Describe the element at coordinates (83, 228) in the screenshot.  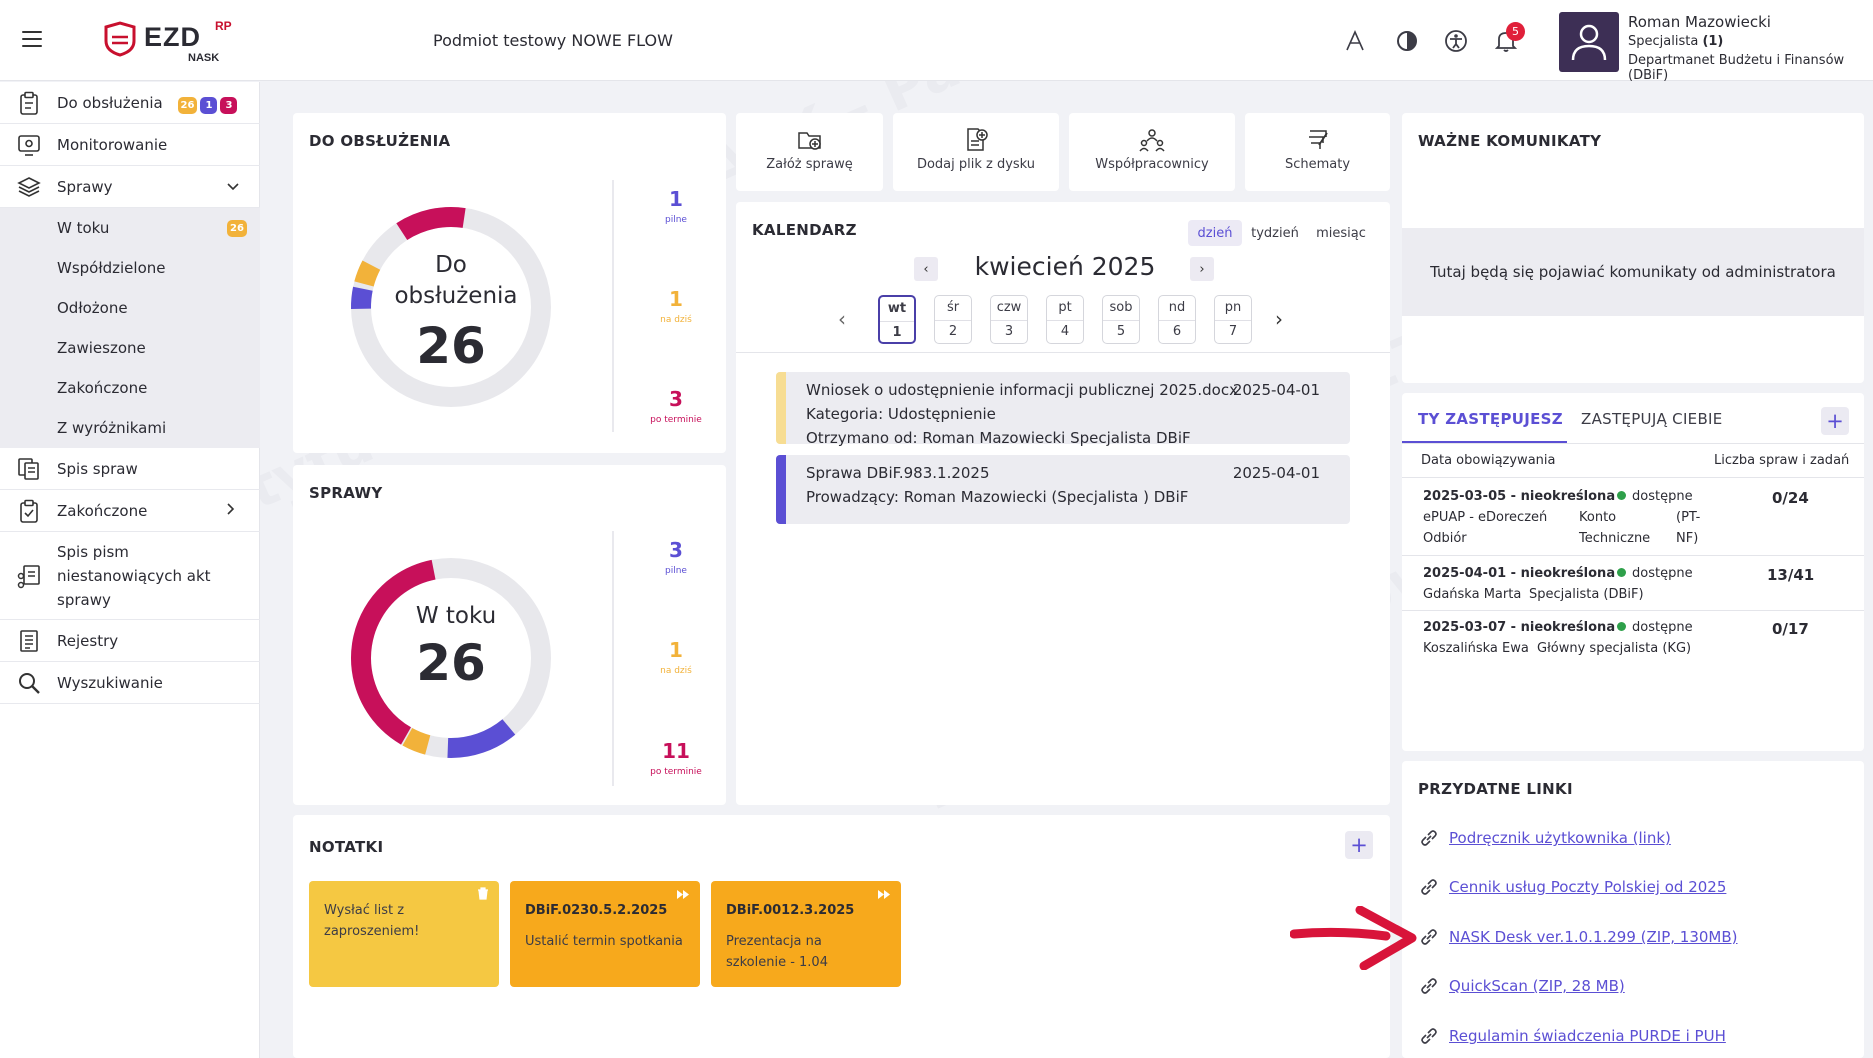
I see `sidebar-subitem-label: W toku` at that location.